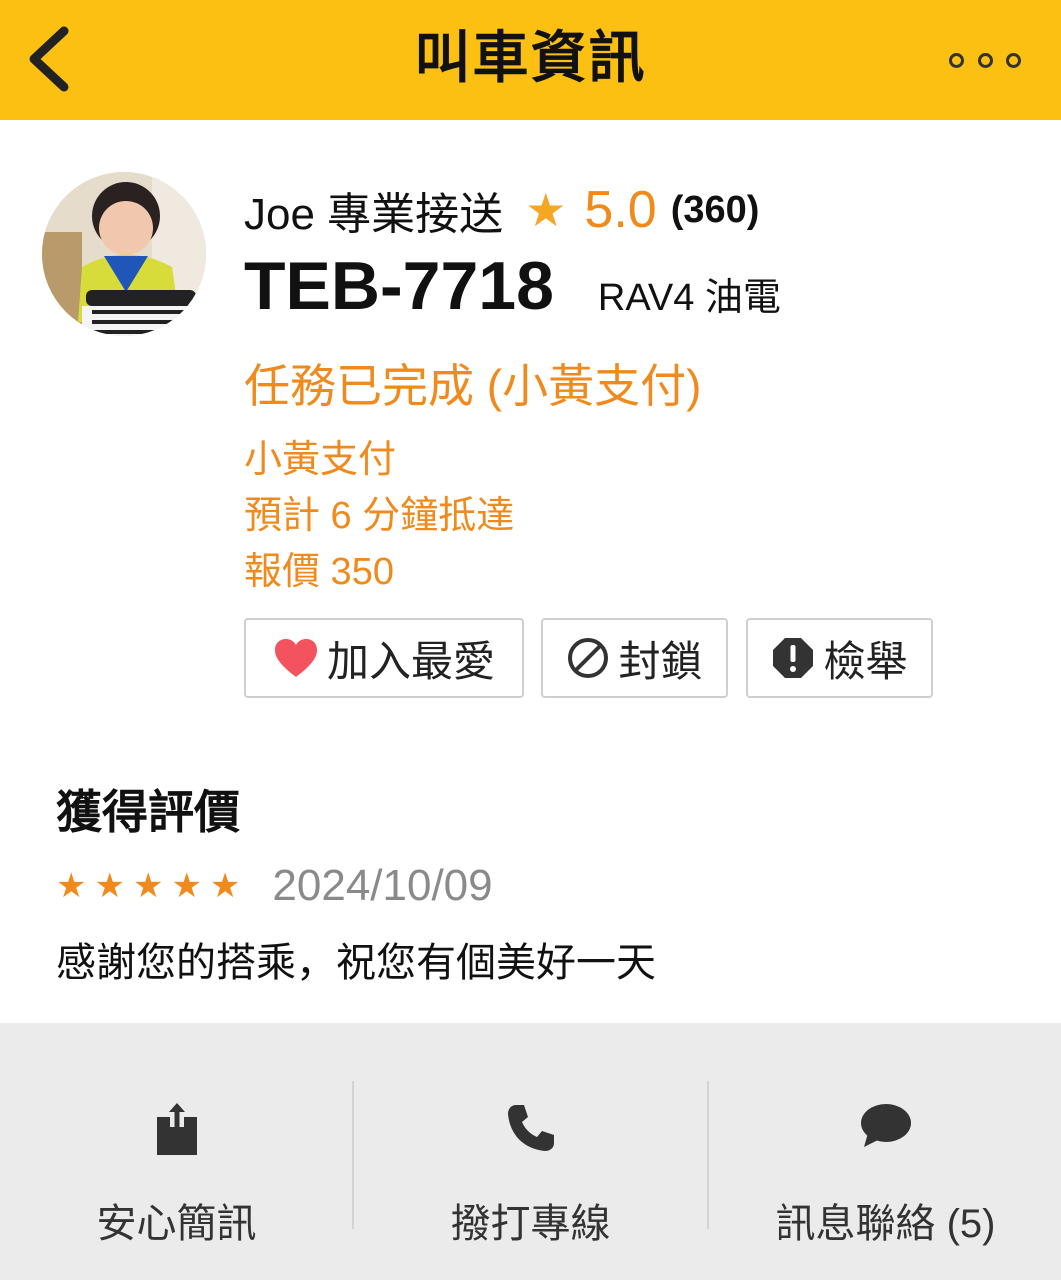 The height and width of the screenshot is (1280, 1061). I want to click on block-button: 封鎖, so click(634, 658).